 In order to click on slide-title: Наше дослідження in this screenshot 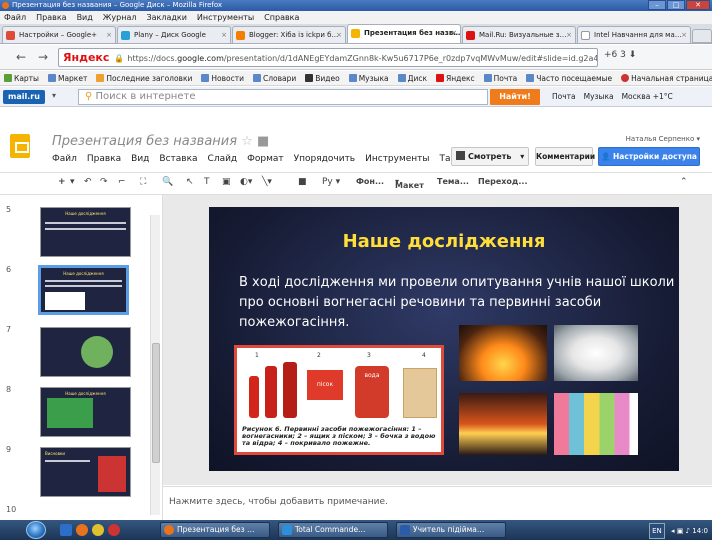, I will do `click(444, 241)`.